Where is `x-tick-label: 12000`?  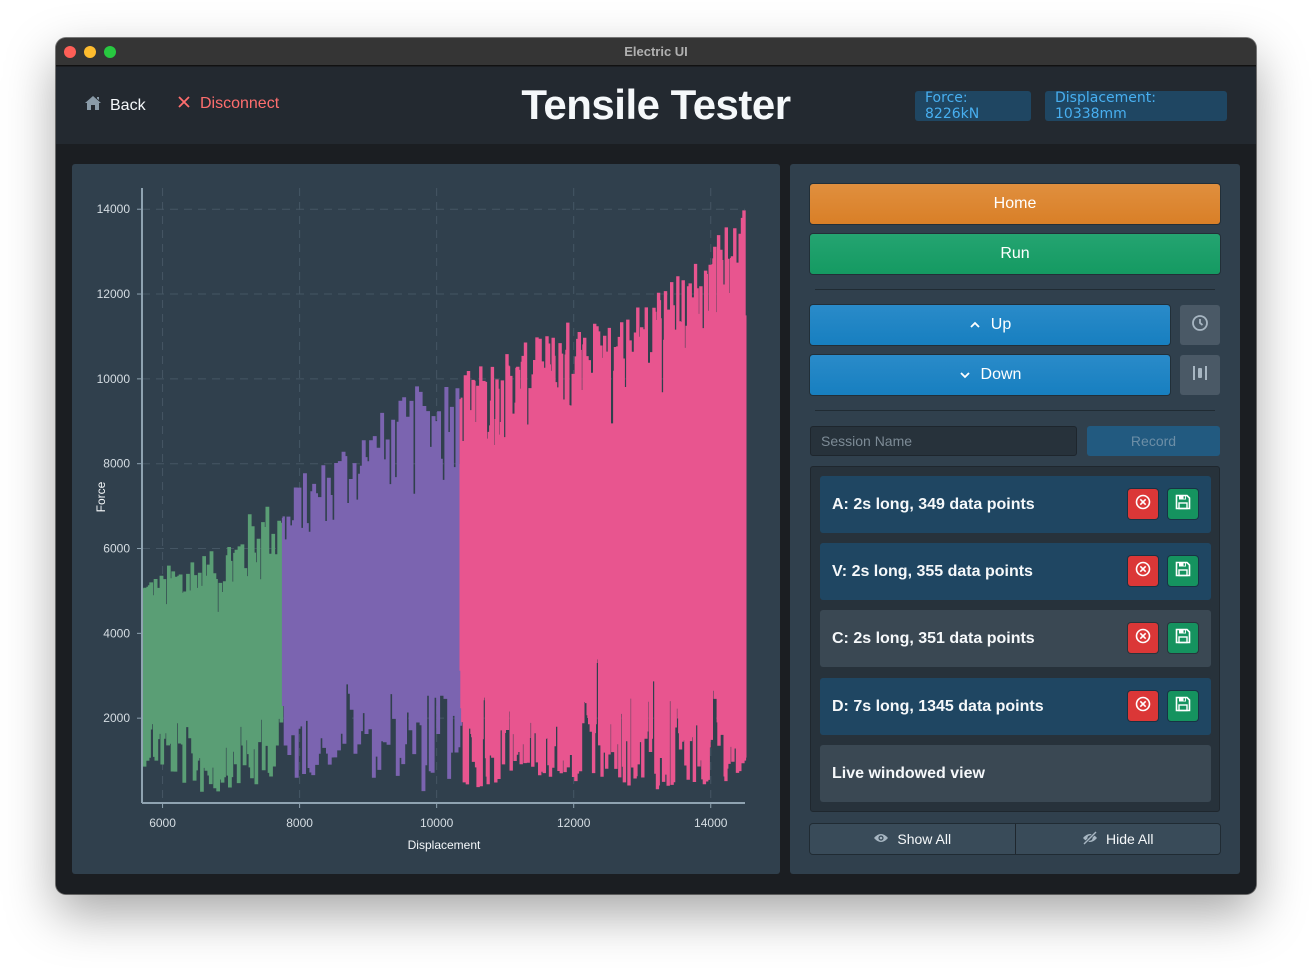
x-tick-label: 12000 is located at coordinates (574, 823).